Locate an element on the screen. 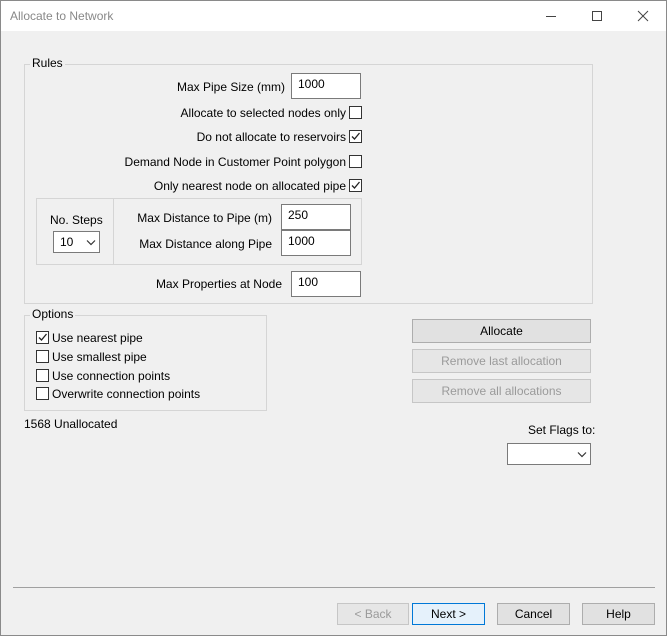  set-flags-label: Set Flags to: is located at coordinates (562, 430).